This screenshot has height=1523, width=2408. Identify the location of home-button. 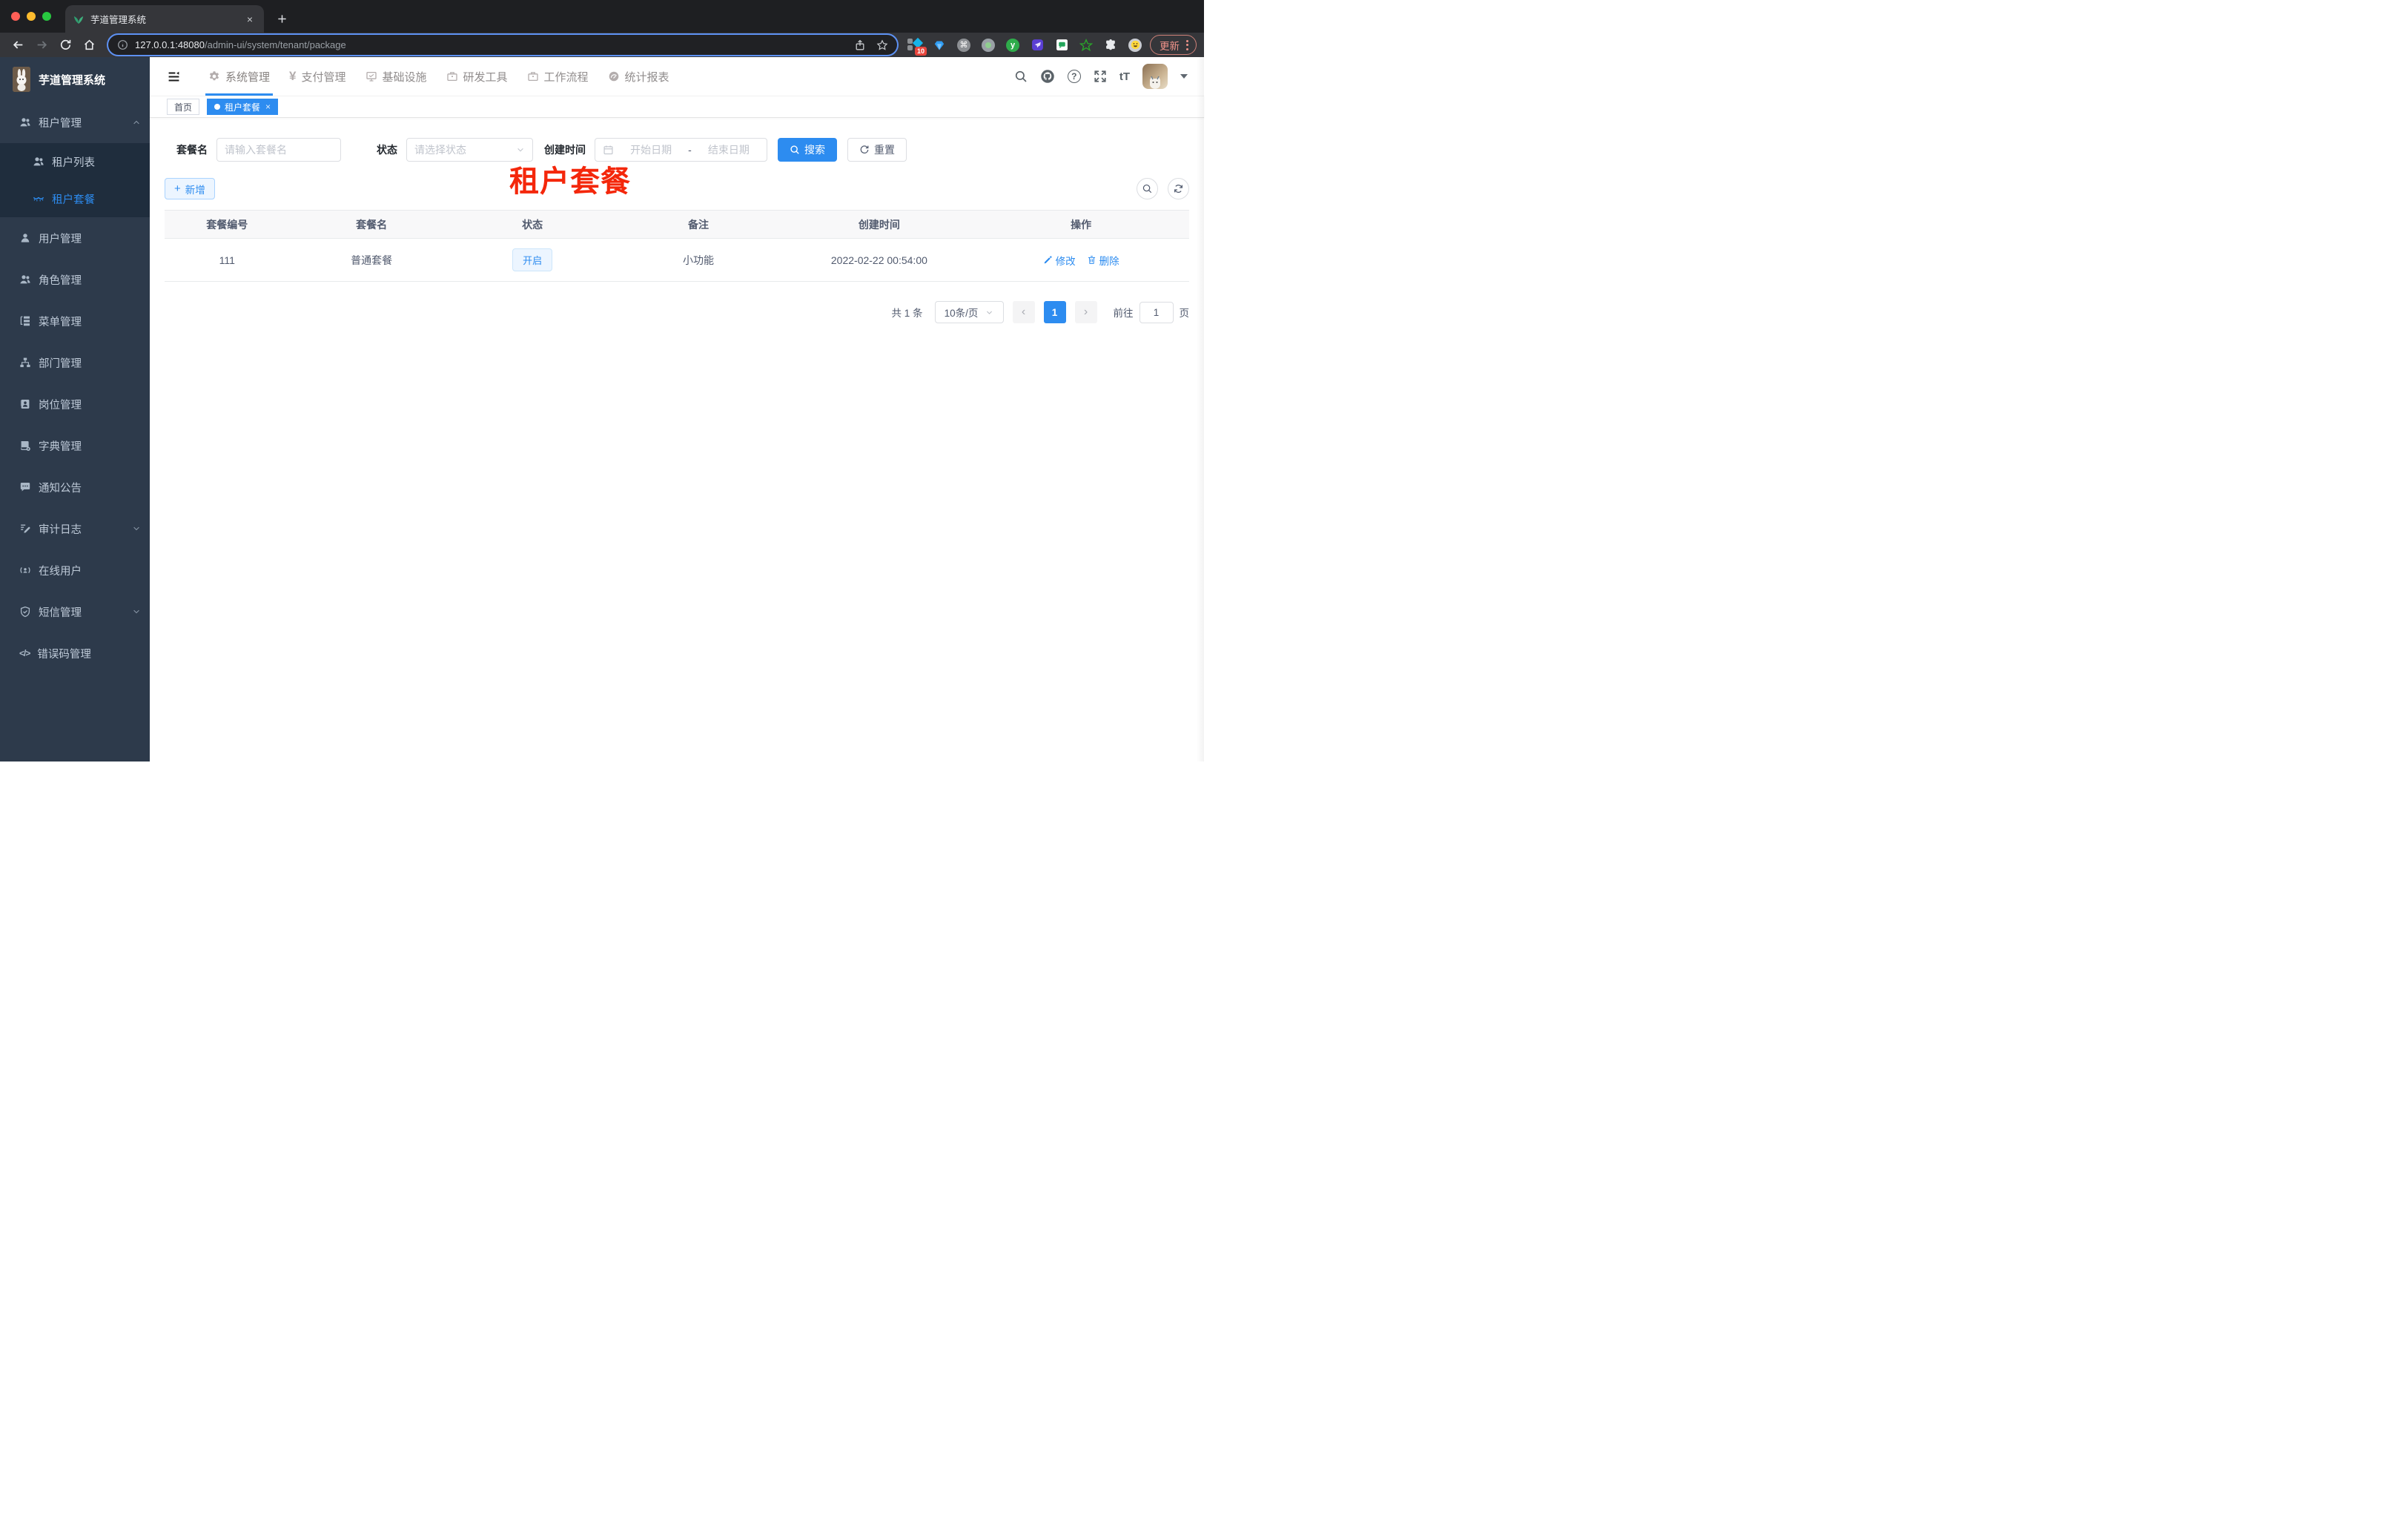
(89, 45).